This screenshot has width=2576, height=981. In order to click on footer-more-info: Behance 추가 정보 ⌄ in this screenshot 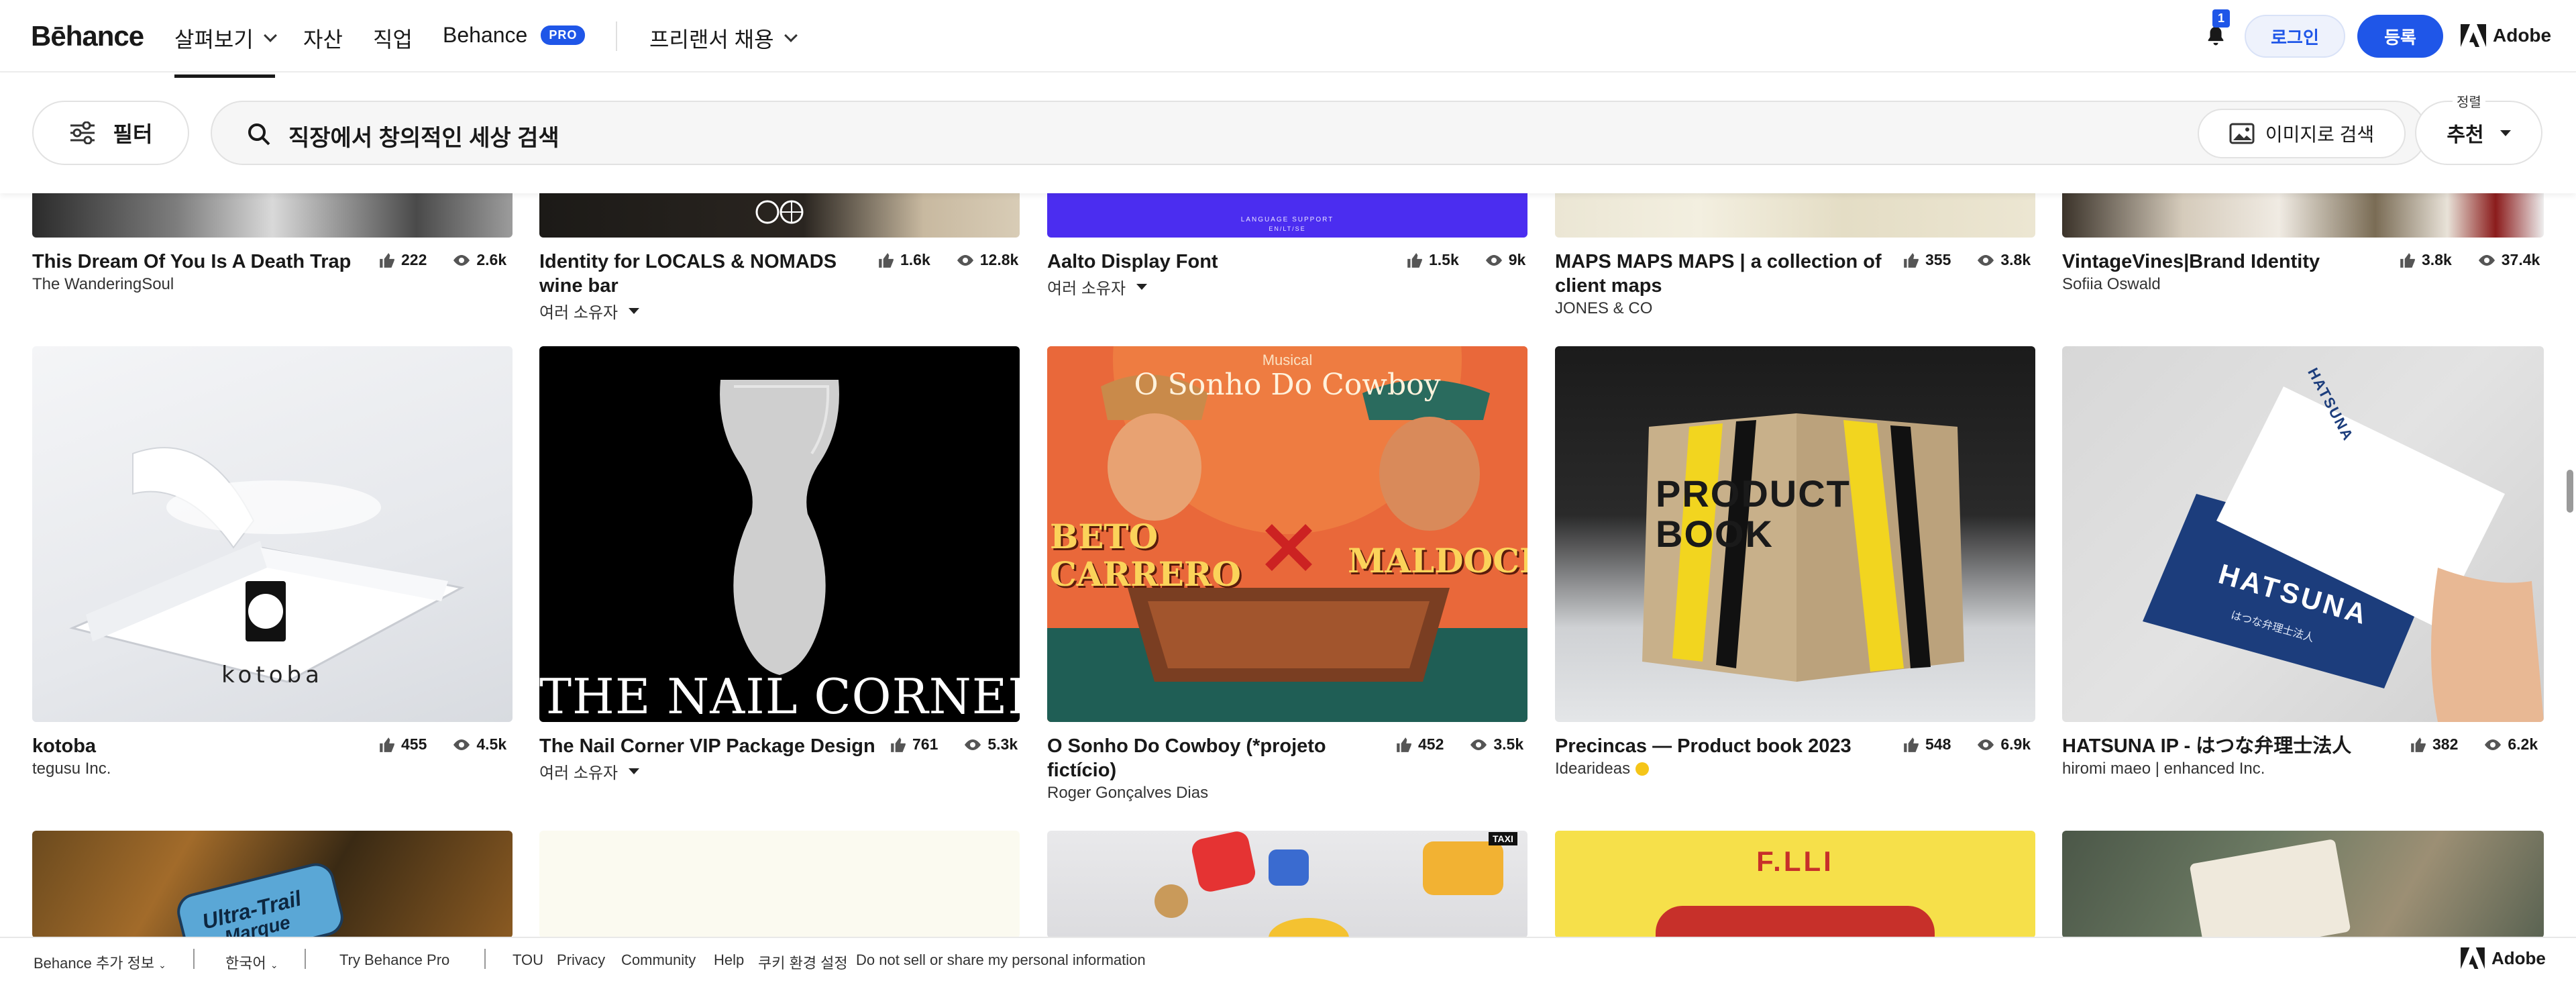, I will do `click(100, 962)`.